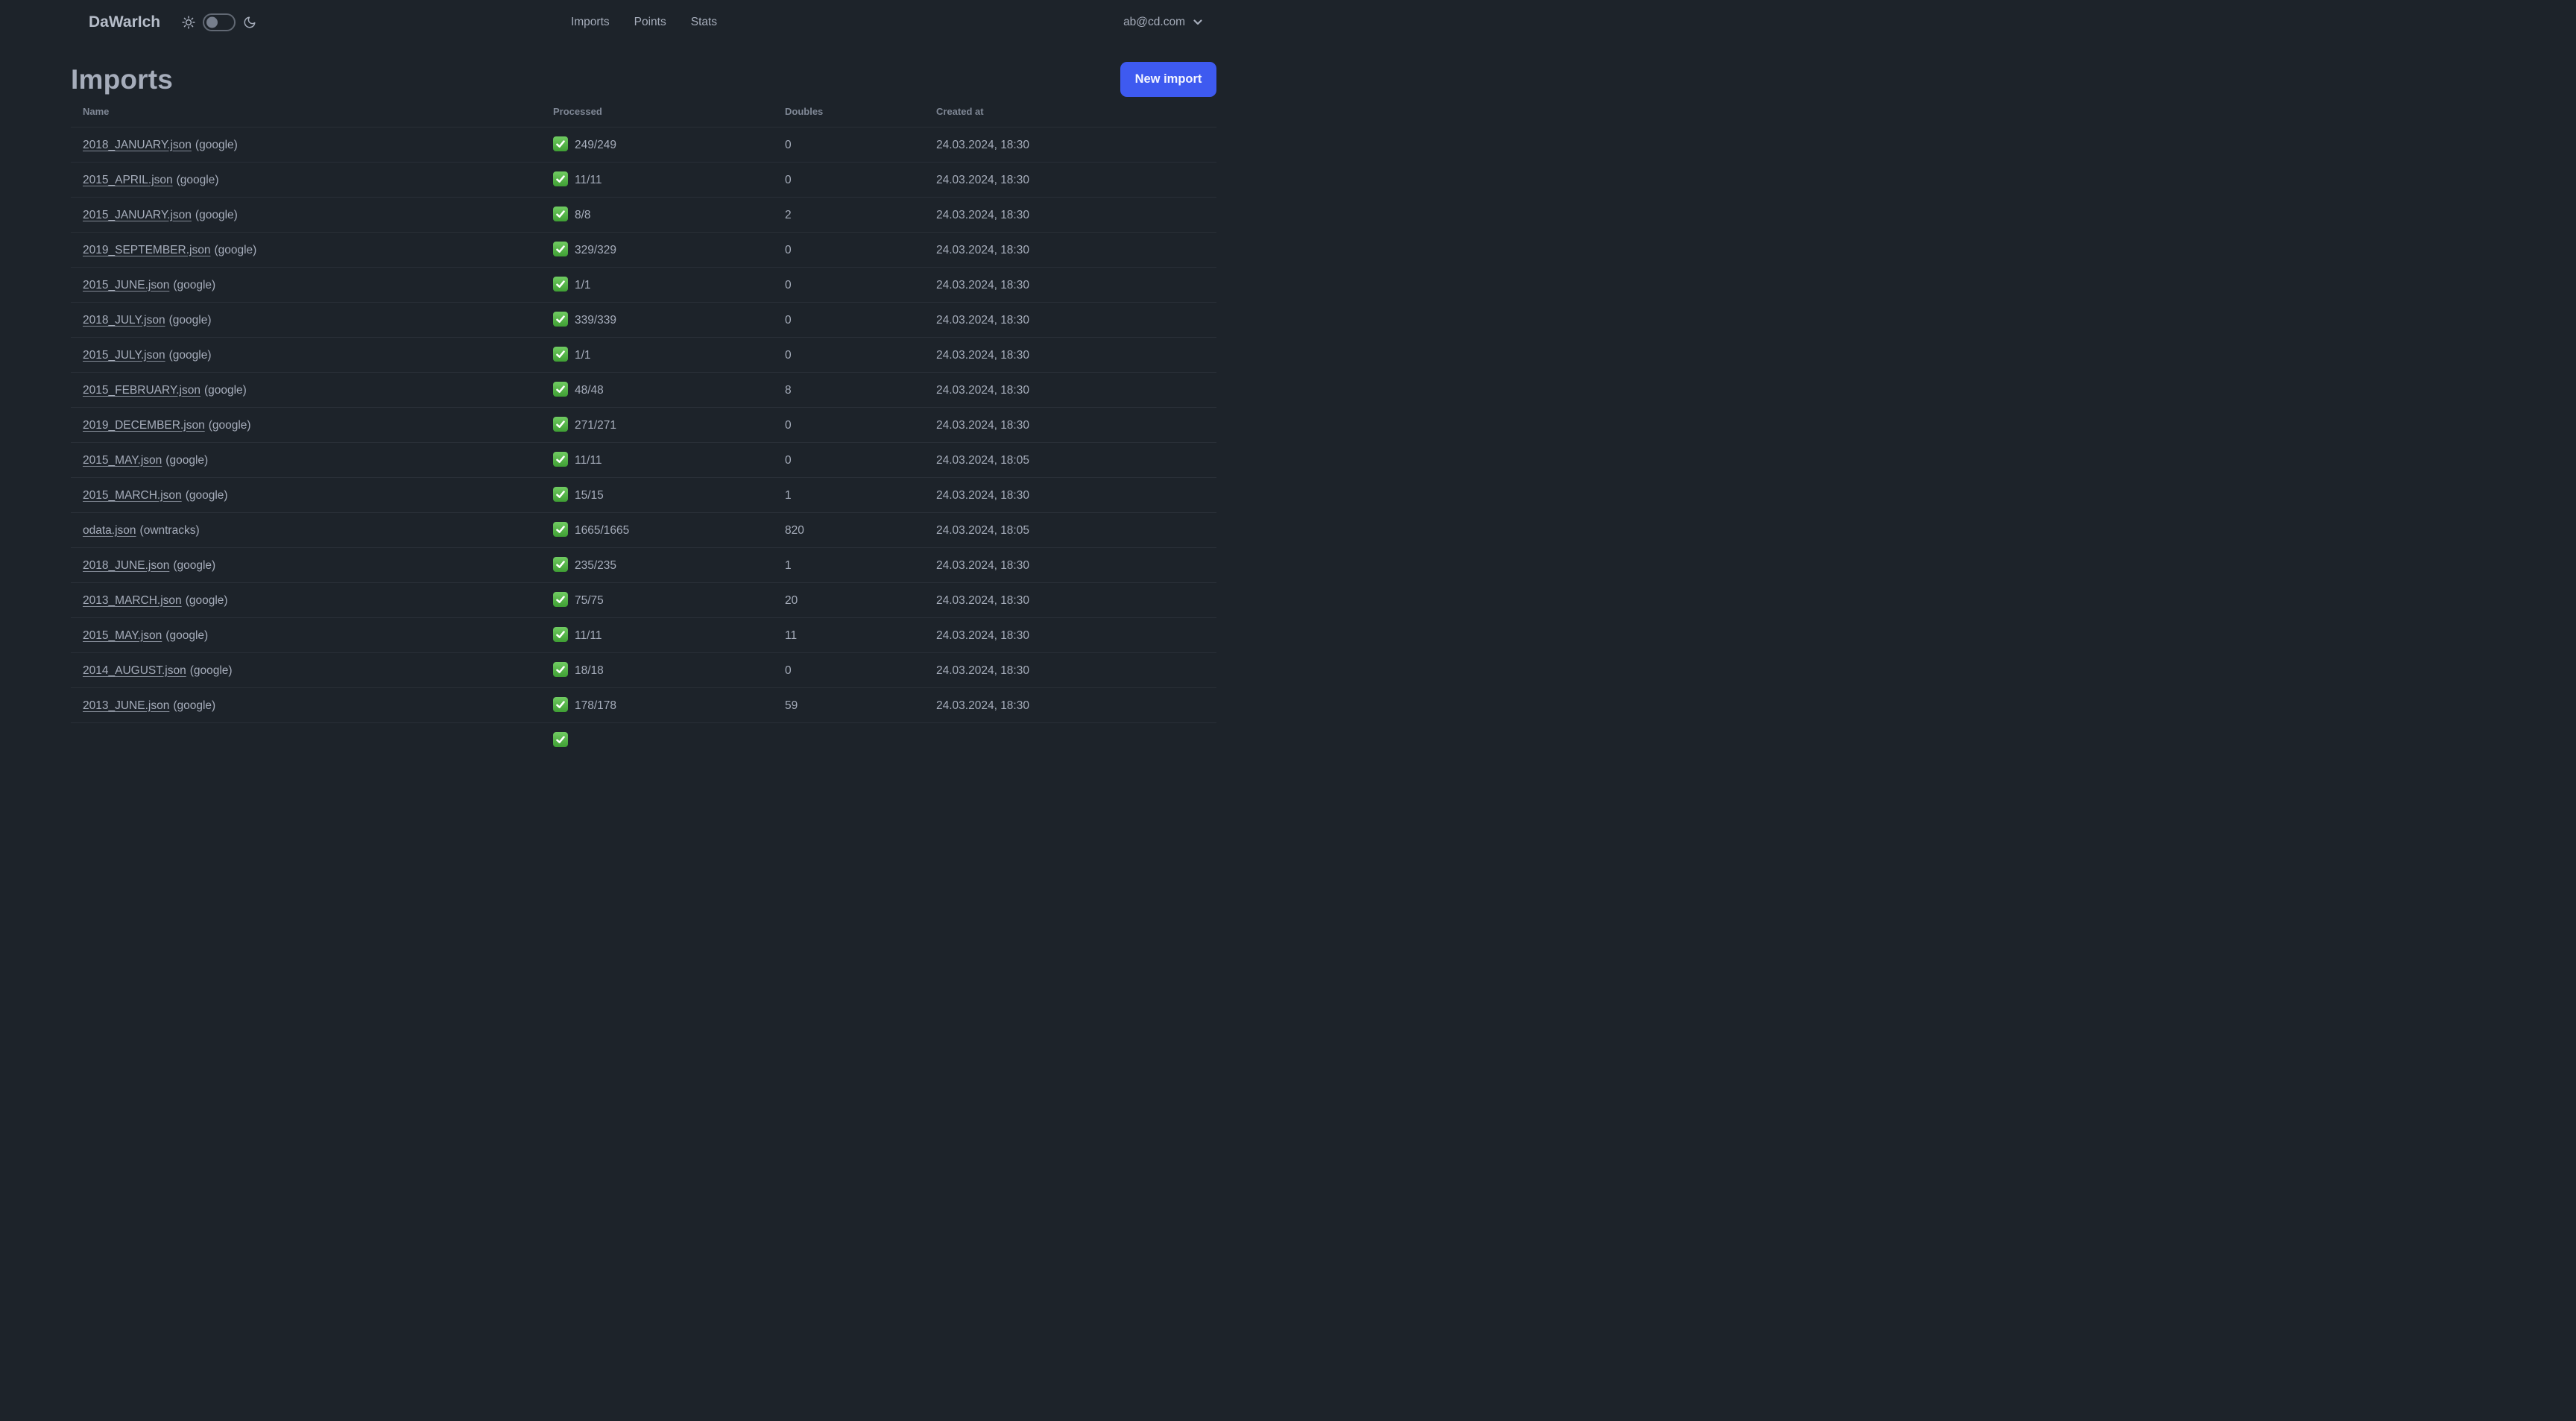 Image resolution: width=2576 pixels, height=1421 pixels. What do you see at coordinates (657, 145) in the screenshot?
I see `cell-processed: 249/249` at bounding box center [657, 145].